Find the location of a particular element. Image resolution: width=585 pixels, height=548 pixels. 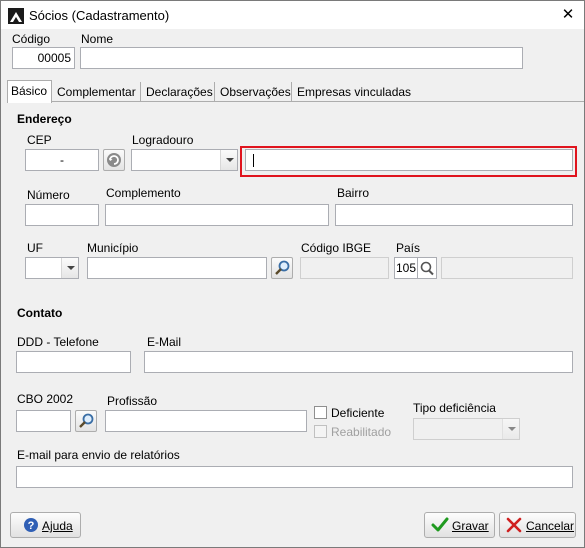

pais-value: 105 is located at coordinates (406, 268).